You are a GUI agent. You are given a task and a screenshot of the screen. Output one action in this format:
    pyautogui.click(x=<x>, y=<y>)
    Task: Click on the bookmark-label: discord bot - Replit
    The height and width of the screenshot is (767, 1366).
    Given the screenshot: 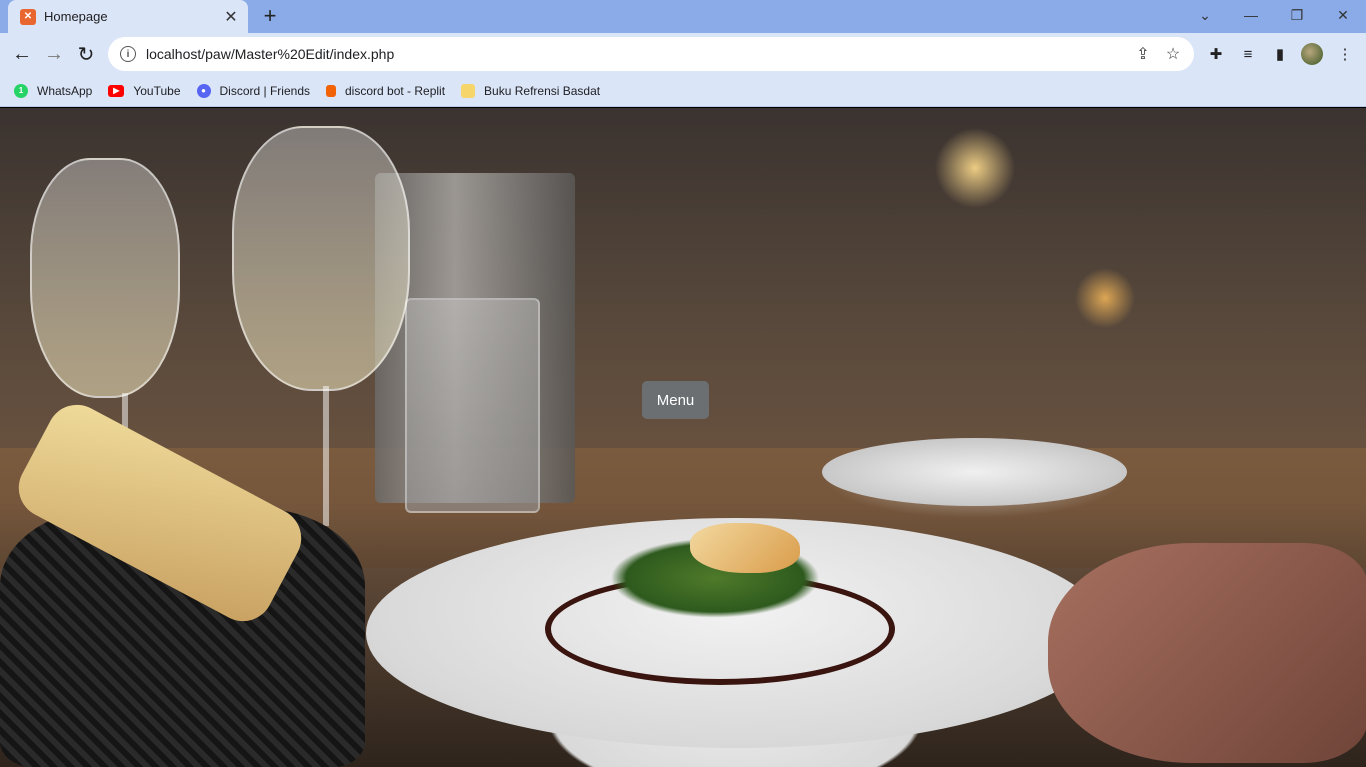 What is the action you would take?
    pyautogui.click(x=395, y=90)
    